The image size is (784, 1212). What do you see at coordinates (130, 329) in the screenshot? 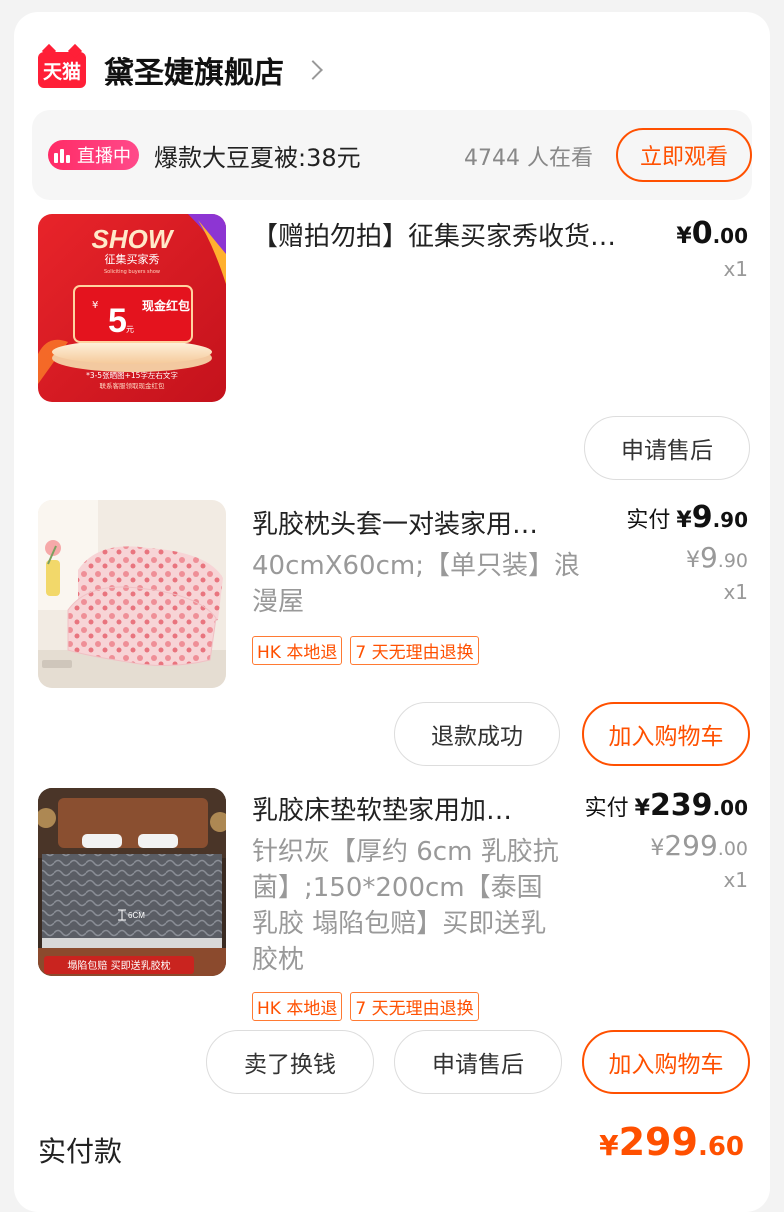
I see `coupon-unit: 元` at bounding box center [130, 329].